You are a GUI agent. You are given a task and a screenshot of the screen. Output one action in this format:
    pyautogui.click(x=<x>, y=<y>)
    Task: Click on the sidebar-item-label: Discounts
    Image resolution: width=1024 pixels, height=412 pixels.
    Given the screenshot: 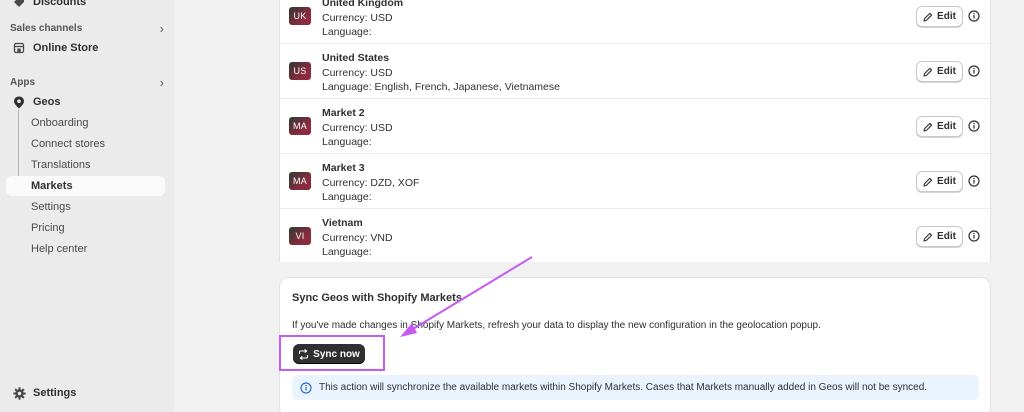 What is the action you would take?
    pyautogui.click(x=60, y=4)
    